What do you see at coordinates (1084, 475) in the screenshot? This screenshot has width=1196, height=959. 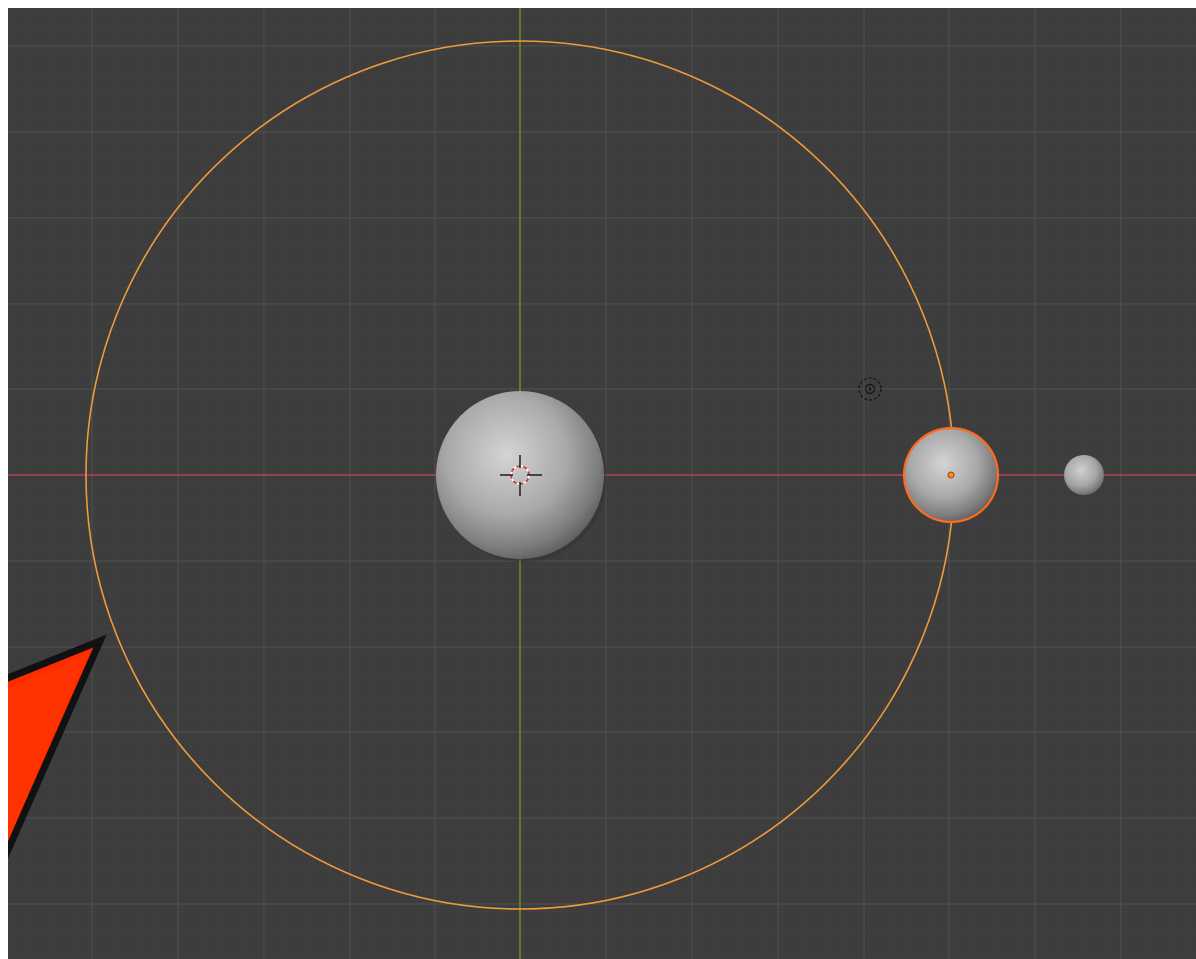 I see `moon-sphere` at bounding box center [1084, 475].